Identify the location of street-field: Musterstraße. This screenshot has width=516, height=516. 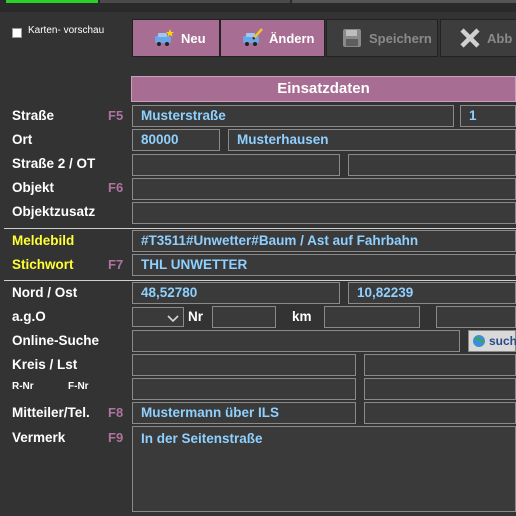
(293, 116).